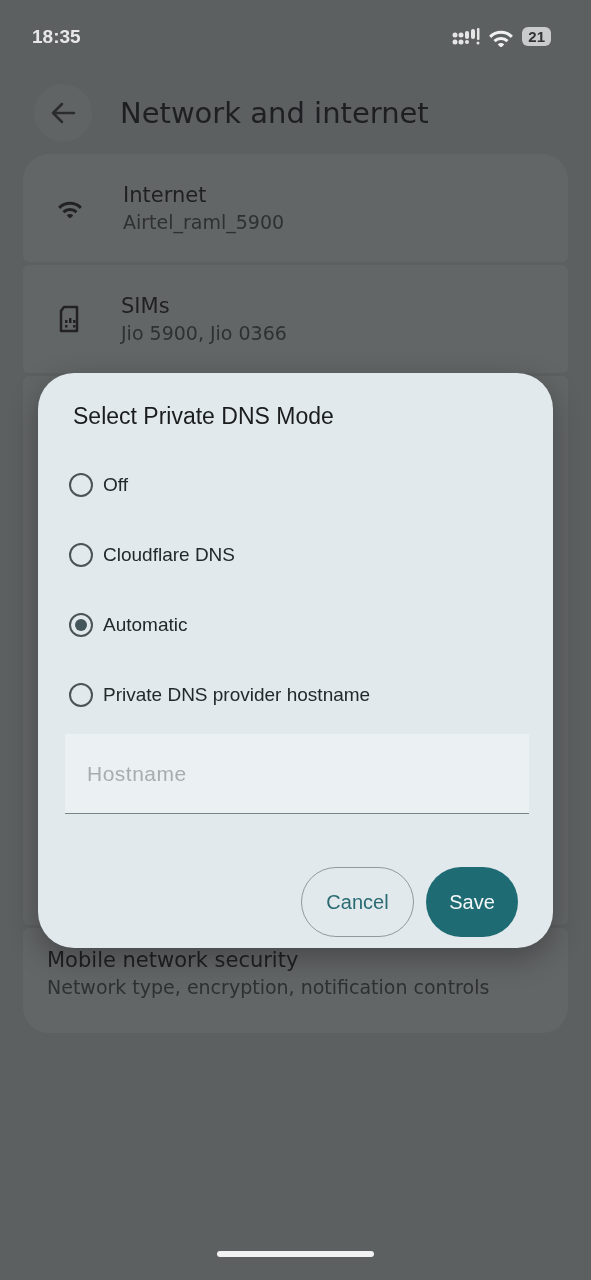 The height and width of the screenshot is (1280, 591). What do you see at coordinates (115, 485) in the screenshot?
I see `option-label: Off` at bounding box center [115, 485].